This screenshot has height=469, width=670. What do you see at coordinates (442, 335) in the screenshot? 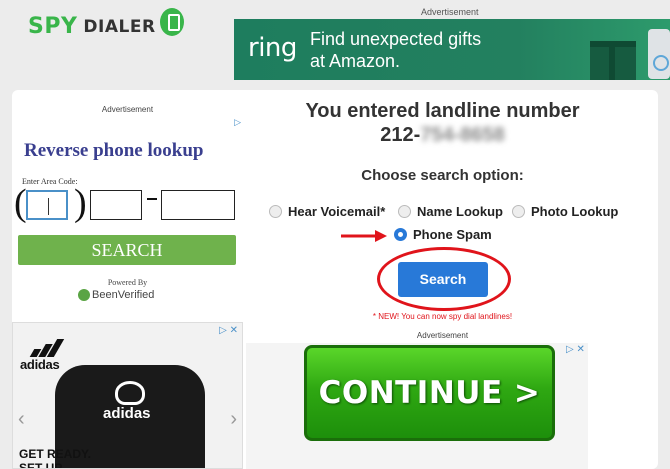
I see `center-ad-label: Advertisement` at bounding box center [442, 335].